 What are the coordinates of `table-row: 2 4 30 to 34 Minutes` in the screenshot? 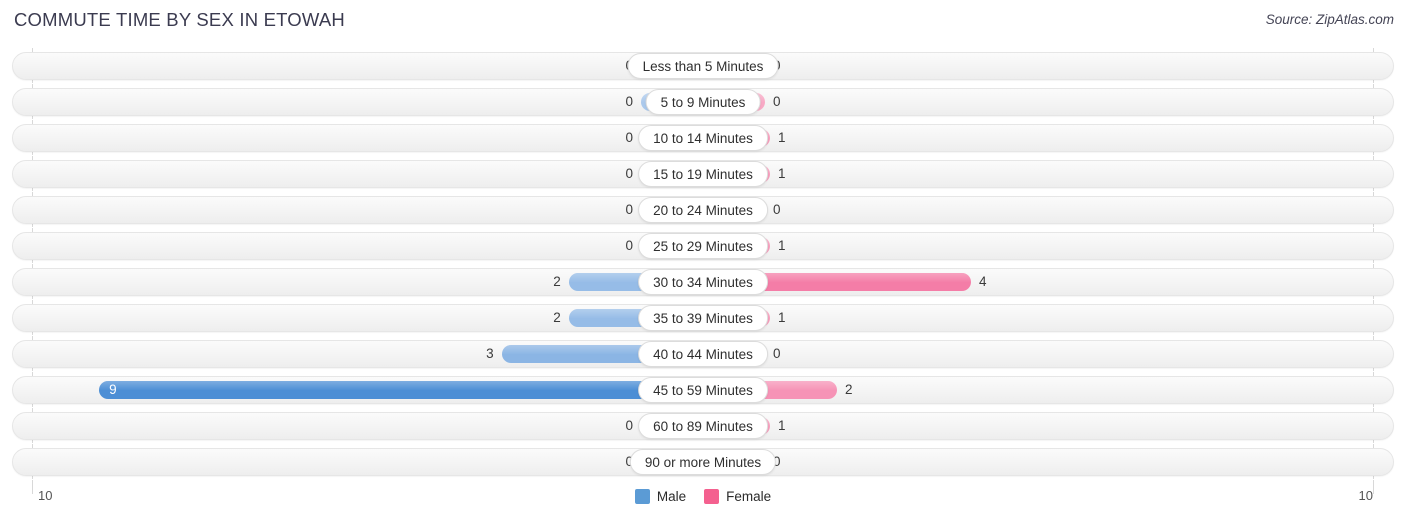 It's located at (703, 282).